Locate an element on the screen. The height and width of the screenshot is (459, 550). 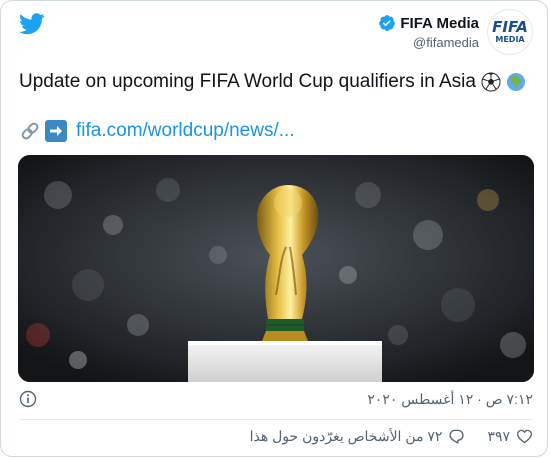
verified-badge-icon is located at coordinates (387, 23).